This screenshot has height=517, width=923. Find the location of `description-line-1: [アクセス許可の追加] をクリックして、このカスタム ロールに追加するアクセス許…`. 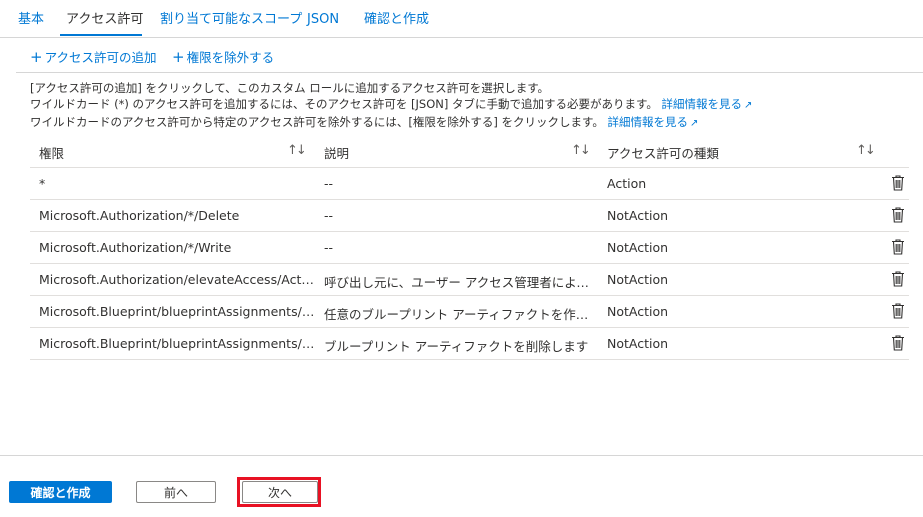

description-line-1: [アクセス許可の追加] をクリックして、このカスタム ロールに追加するアクセス許… is located at coordinates (290, 88).